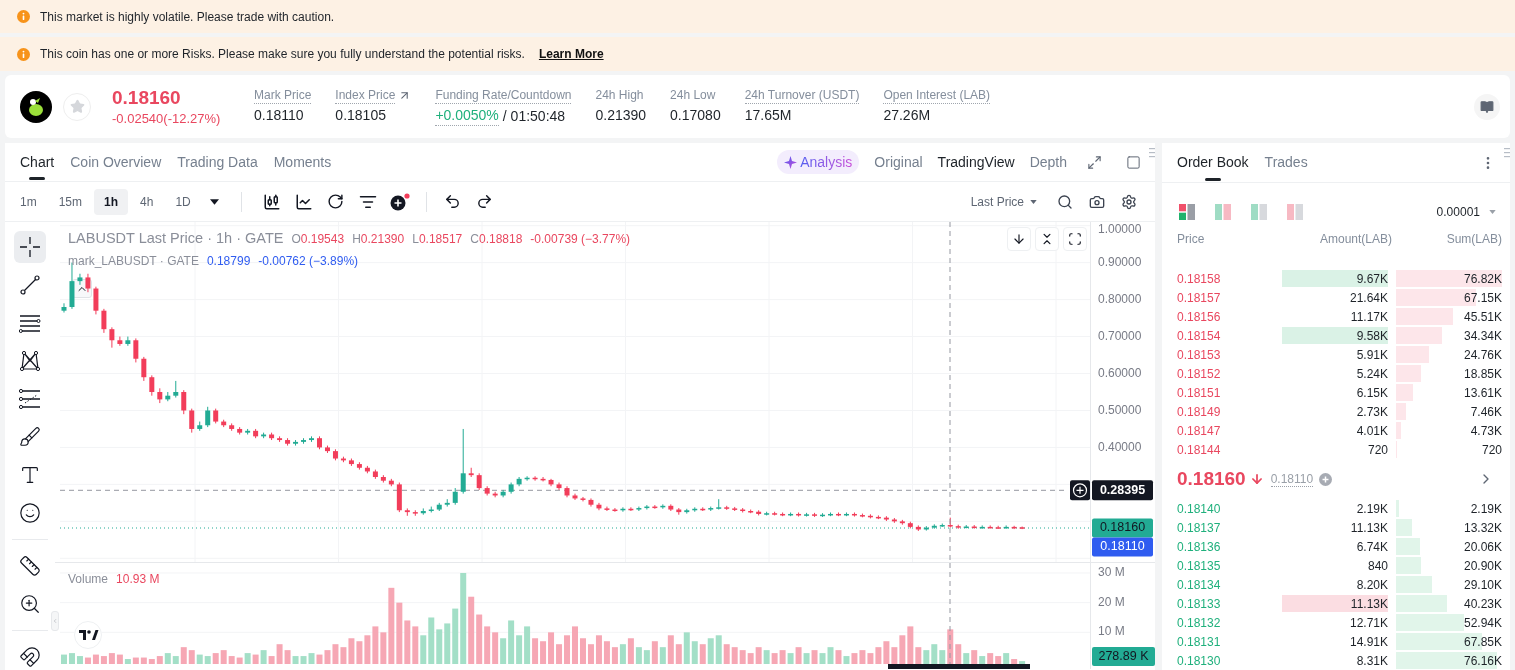 The image size is (1515, 670). Describe the element at coordinates (1286, 162) in the screenshot. I see `order-book-tab: Trades` at that location.